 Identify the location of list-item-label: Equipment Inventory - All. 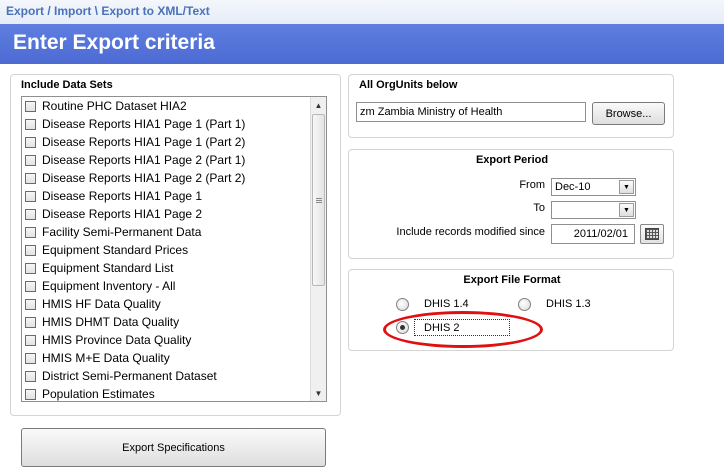
(109, 286).